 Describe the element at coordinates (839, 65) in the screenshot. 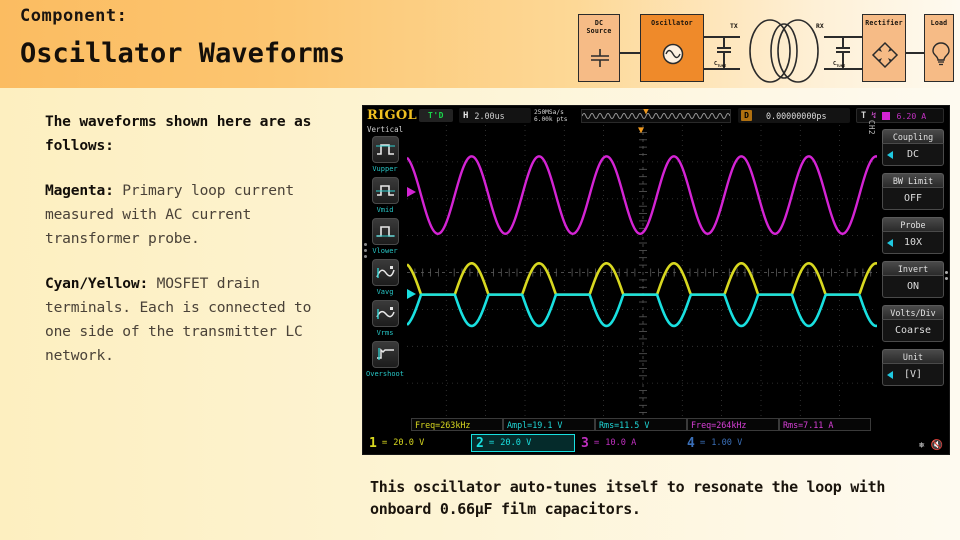

I see `cap-rx-label: CTUNE` at that location.